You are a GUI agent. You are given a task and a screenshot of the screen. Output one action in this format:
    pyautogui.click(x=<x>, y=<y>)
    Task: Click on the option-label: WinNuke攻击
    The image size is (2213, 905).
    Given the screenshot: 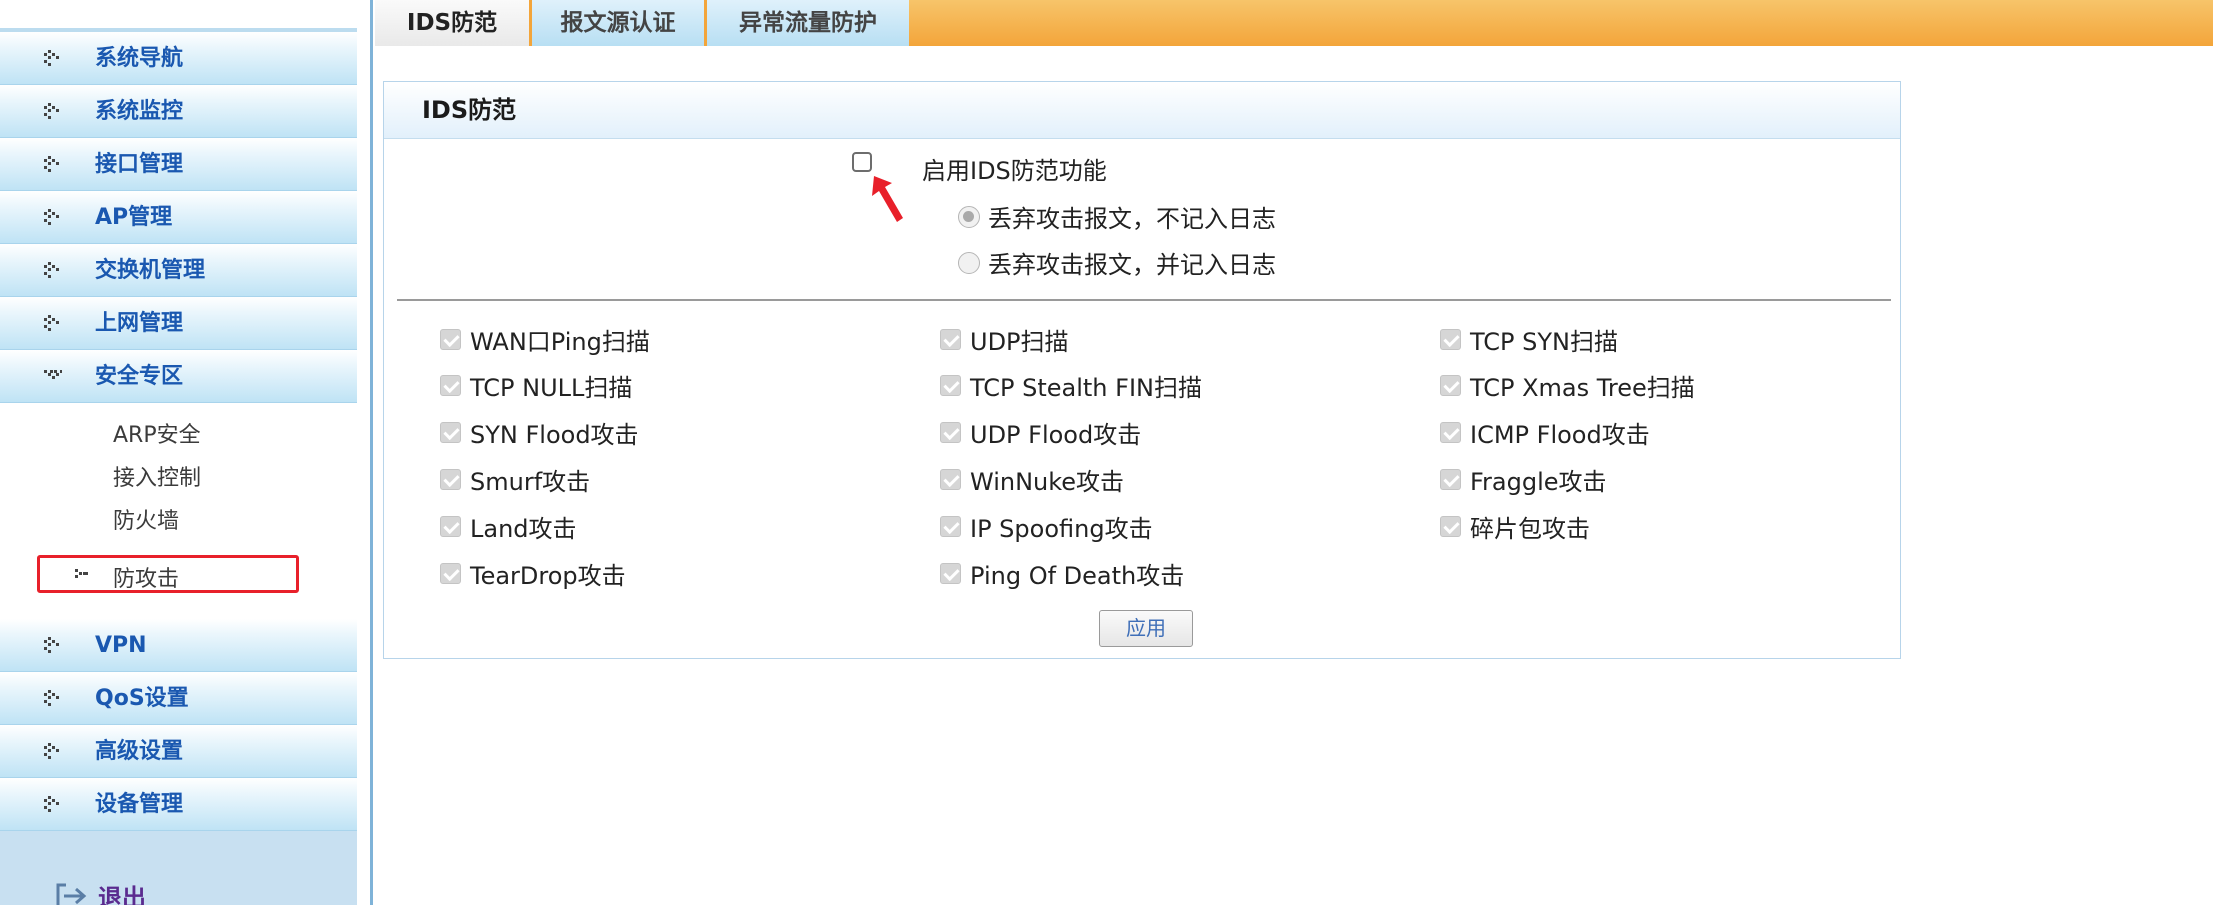 What is the action you would take?
    pyautogui.click(x=1047, y=482)
    